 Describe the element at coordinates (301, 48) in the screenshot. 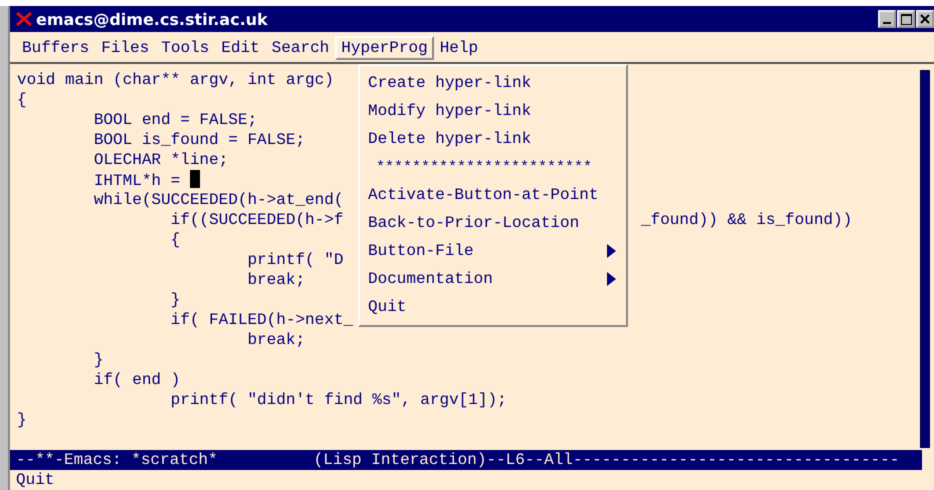

I see `menu-bar-item: Search` at that location.